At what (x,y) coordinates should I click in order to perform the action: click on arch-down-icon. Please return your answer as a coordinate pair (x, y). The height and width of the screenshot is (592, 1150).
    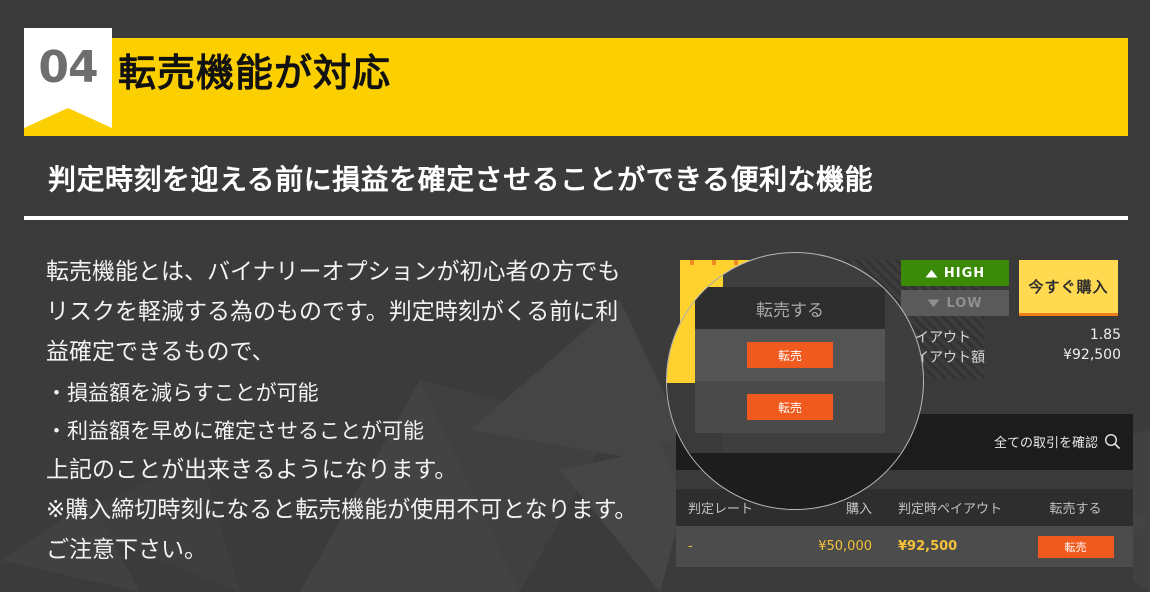
    Looking at the image, I should click on (933, 303).